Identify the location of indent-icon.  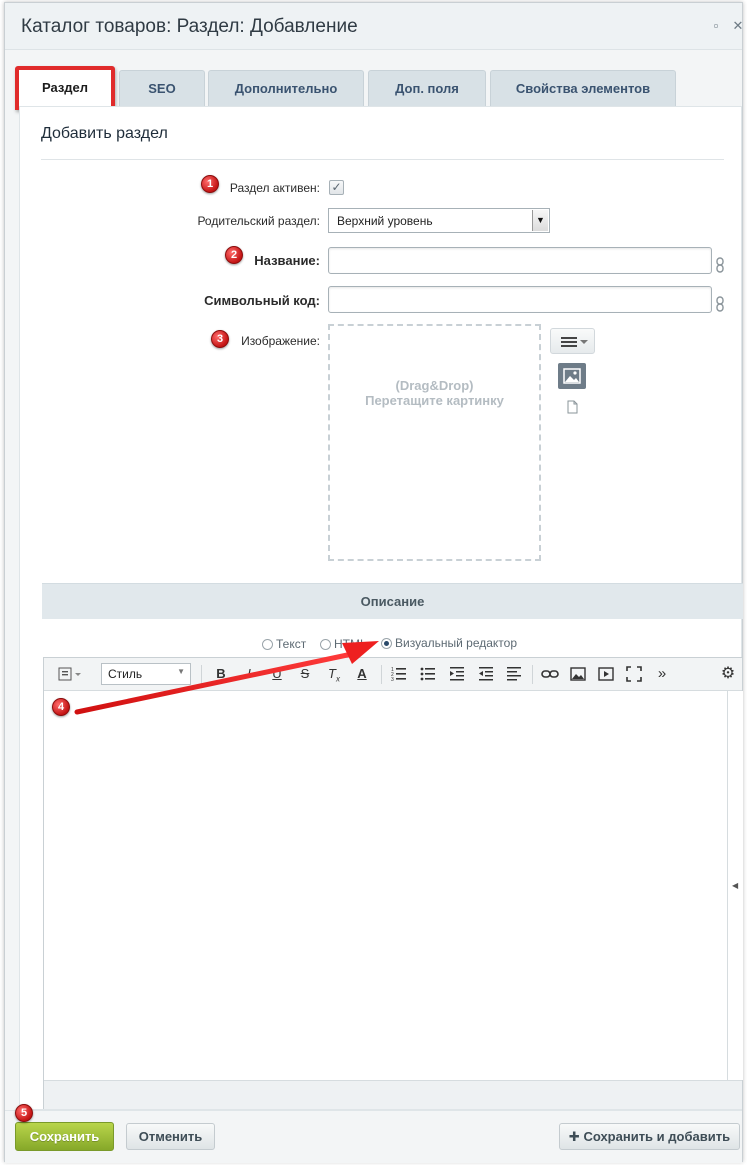
(457, 674).